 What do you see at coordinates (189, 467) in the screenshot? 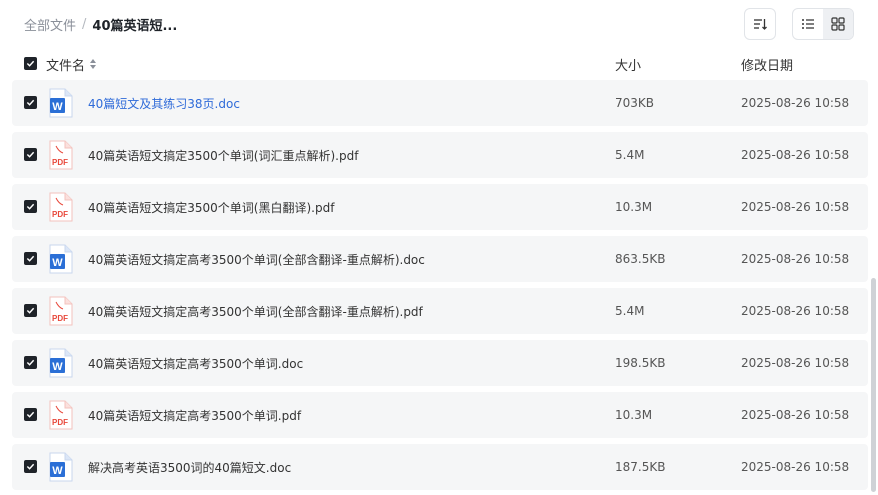
I see `file-name: 解决高考英语3500词的40篇短文.doc` at bounding box center [189, 467].